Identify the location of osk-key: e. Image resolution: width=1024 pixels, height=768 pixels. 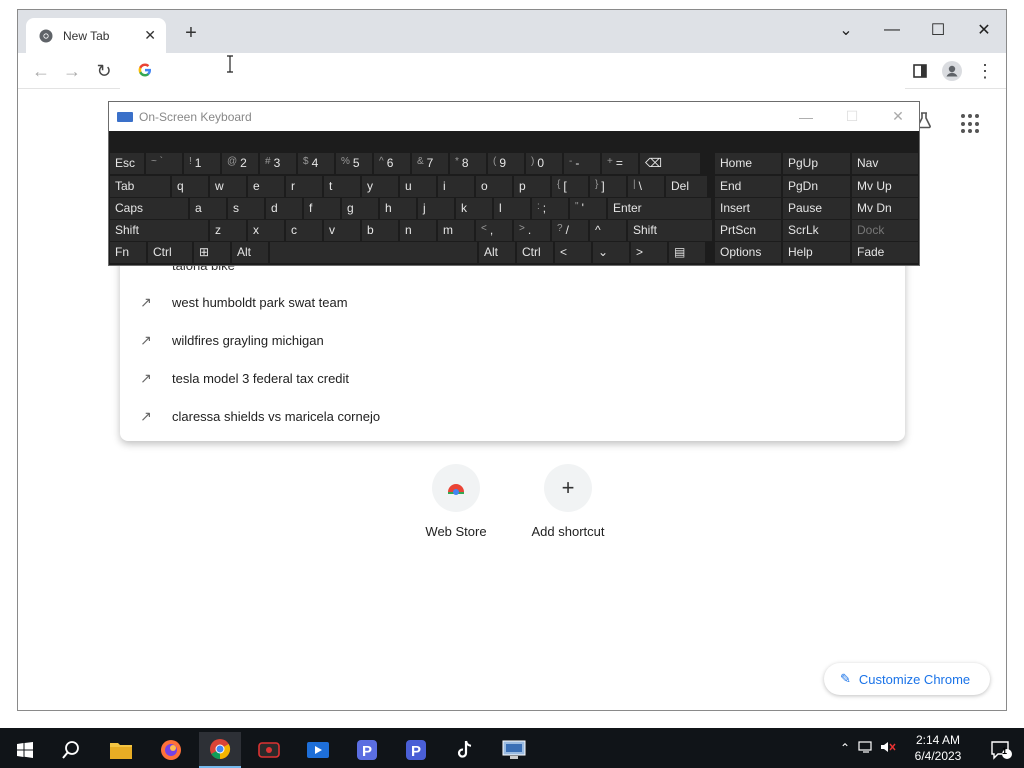
(266, 186).